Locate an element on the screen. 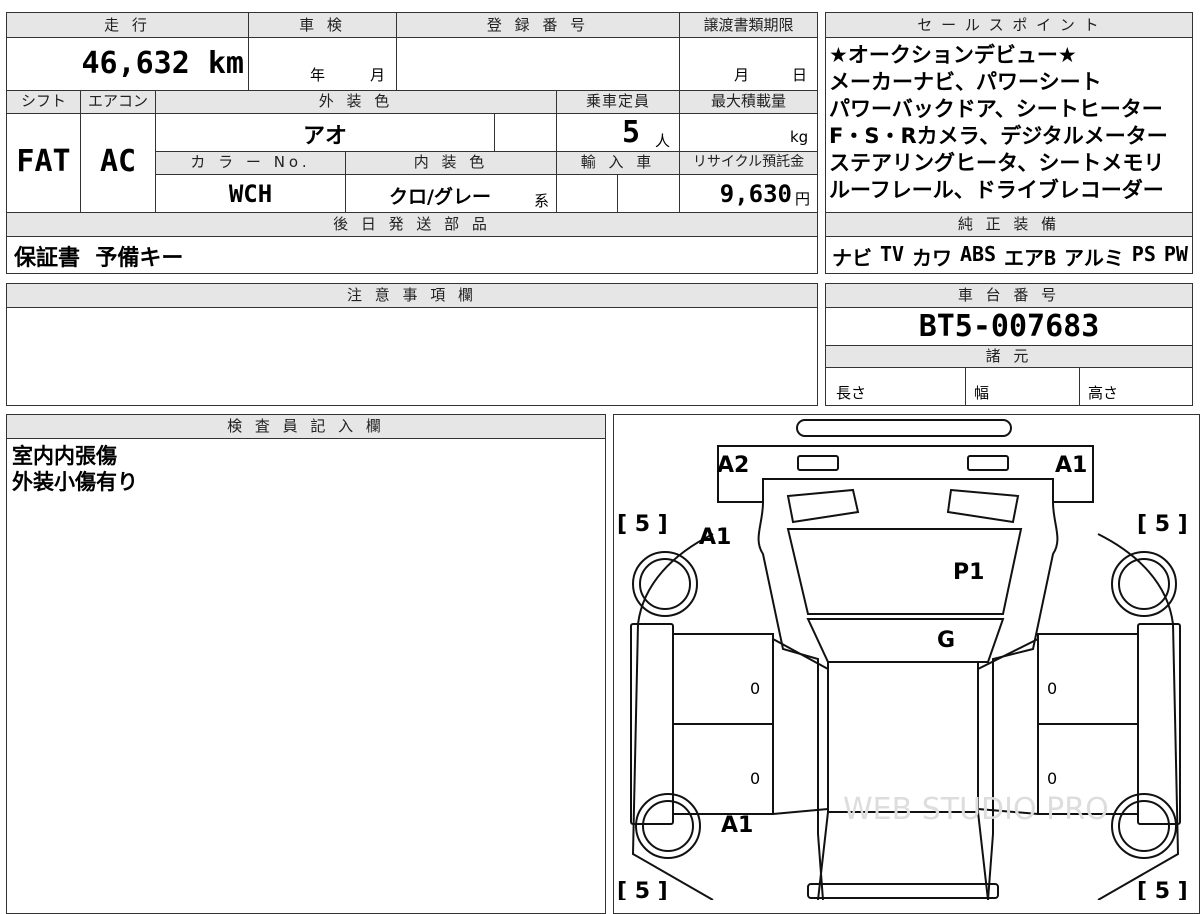  recycle-value: 9,630 is located at coordinates (755, 194).